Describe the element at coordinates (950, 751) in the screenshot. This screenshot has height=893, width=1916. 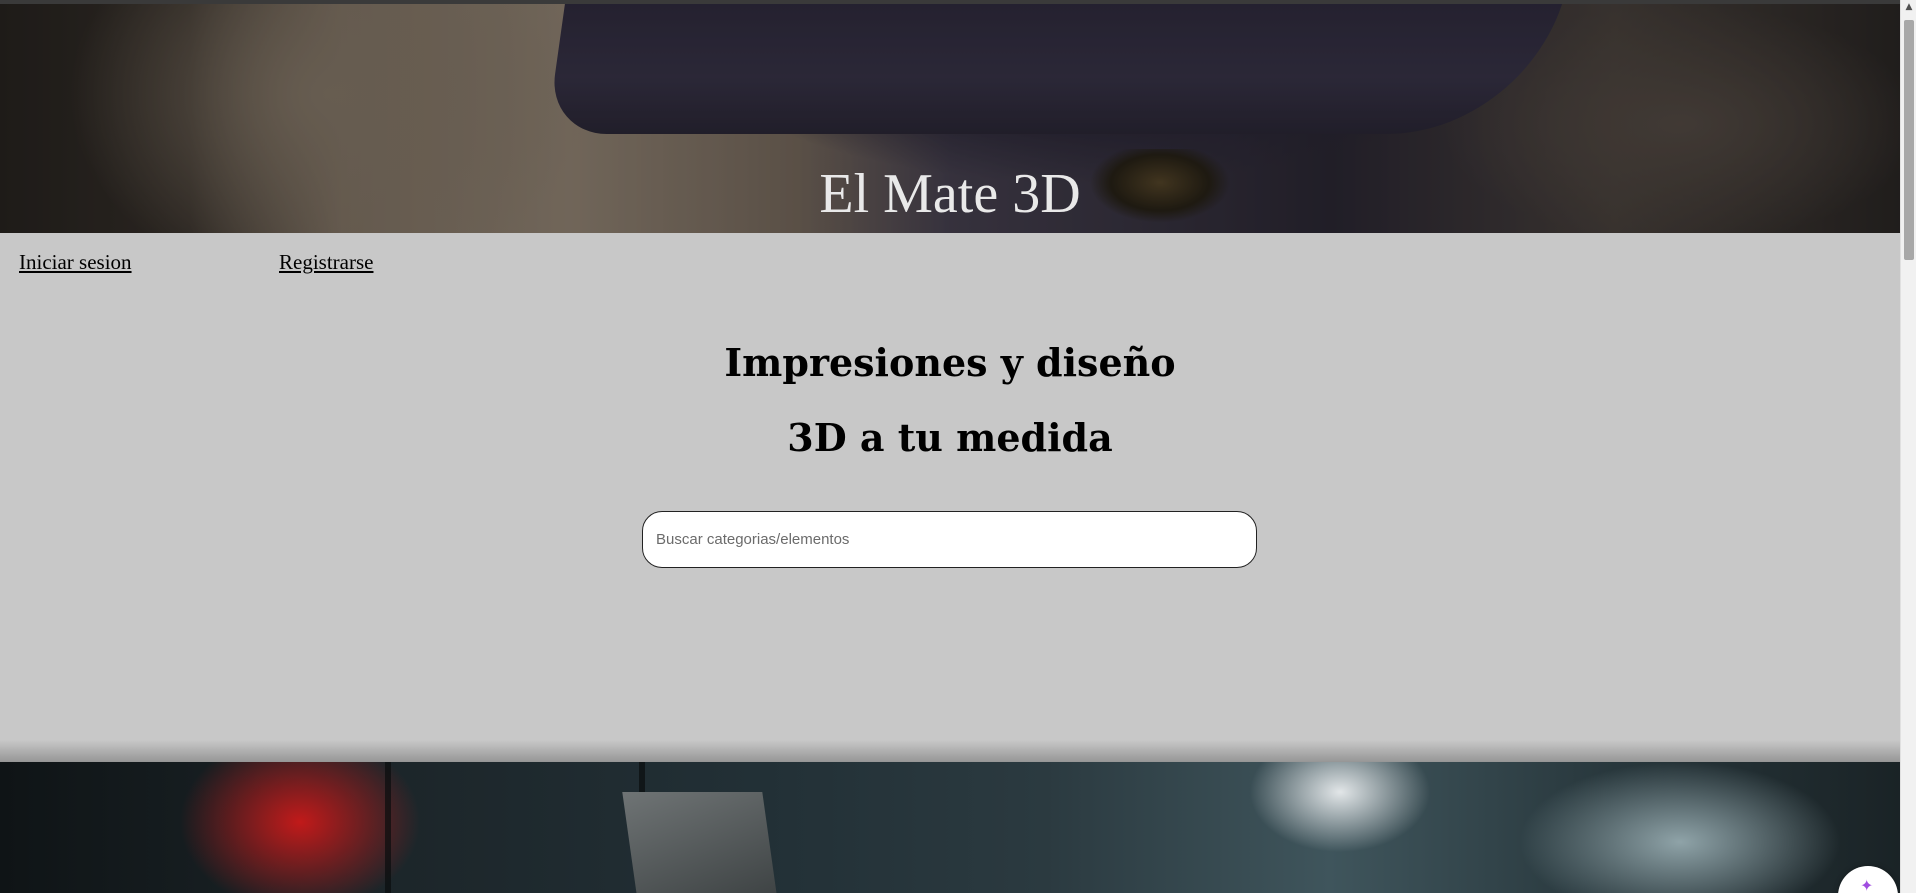
I see `section-divider-shadow` at that location.